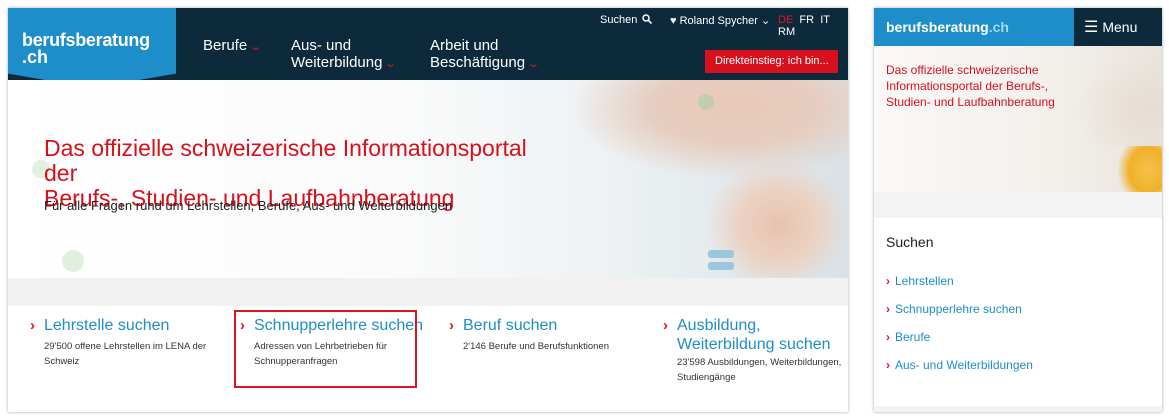 Image resolution: width=1169 pixels, height=417 pixels. I want to click on card-desc-line: Schweiz, so click(62, 361).